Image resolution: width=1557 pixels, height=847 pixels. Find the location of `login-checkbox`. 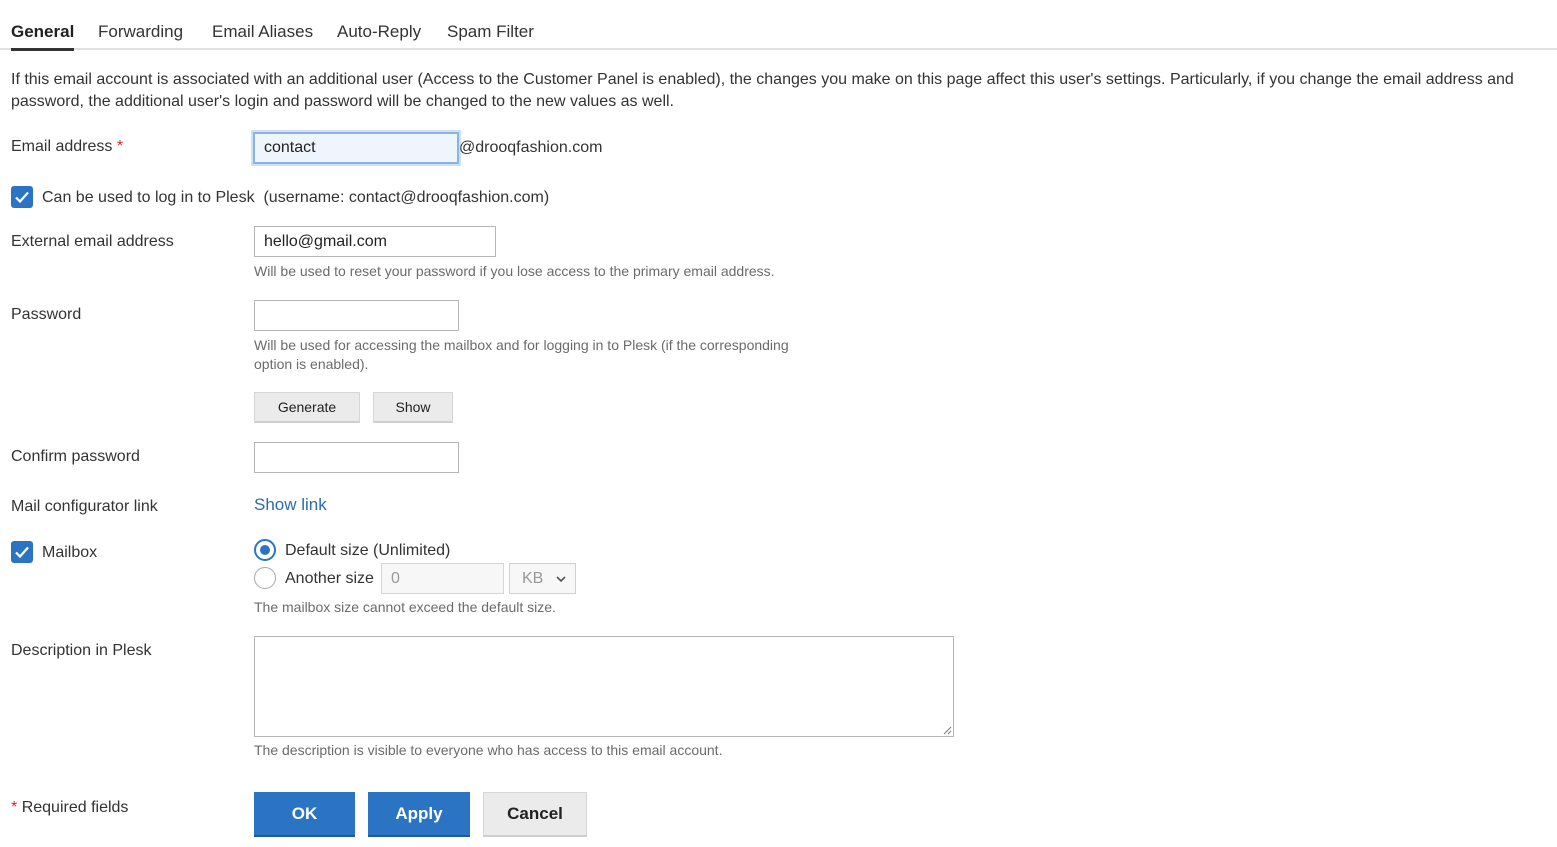

login-checkbox is located at coordinates (22, 197).